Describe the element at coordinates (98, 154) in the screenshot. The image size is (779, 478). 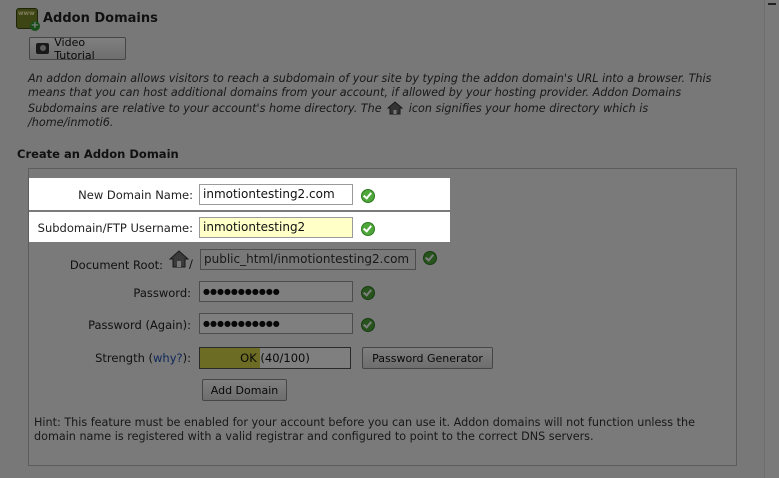
I see `section-title: Create an Addon Domain` at that location.